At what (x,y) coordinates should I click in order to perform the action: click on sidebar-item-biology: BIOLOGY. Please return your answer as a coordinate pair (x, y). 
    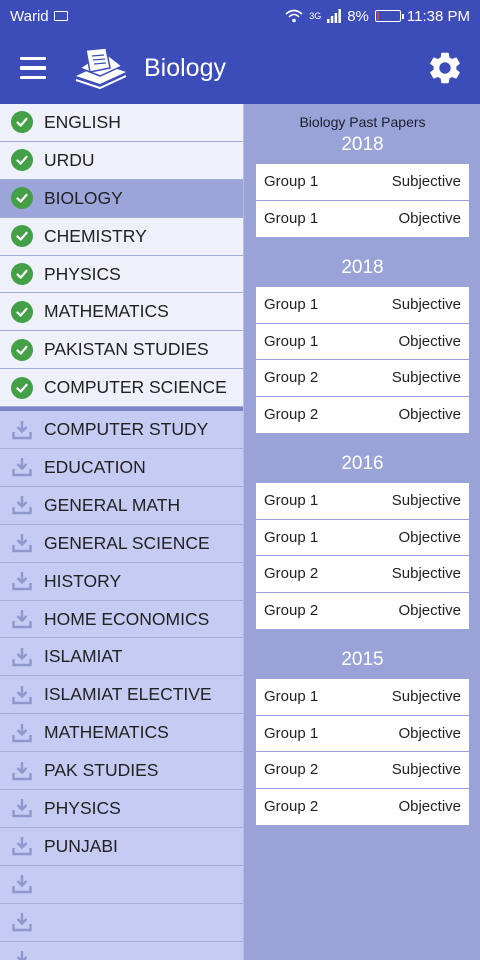
    Looking at the image, I should click on (121, 198).